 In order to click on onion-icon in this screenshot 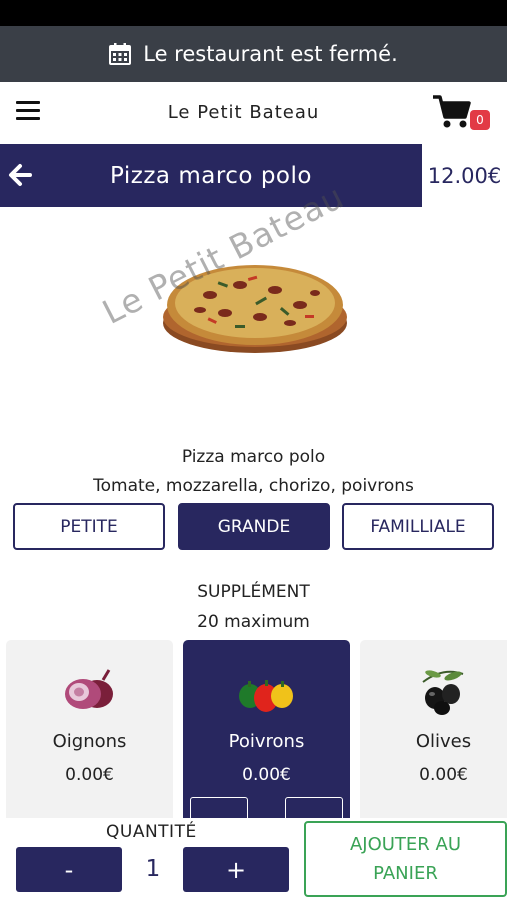, I will do `click(89, 689)`.